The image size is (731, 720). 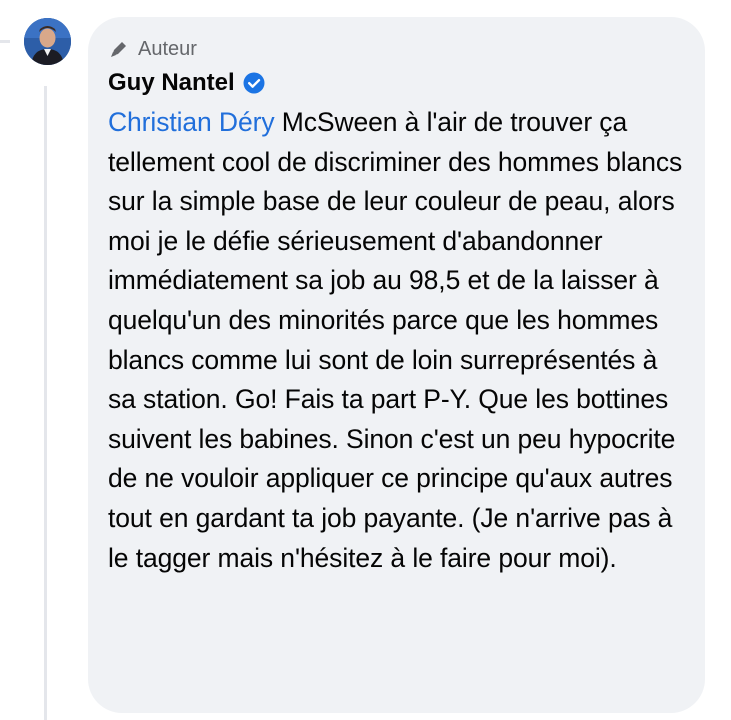 What do you see at coordinates (119, 49) in the screenshot?
I see `pen-icon` at bounding box center [119, 49].